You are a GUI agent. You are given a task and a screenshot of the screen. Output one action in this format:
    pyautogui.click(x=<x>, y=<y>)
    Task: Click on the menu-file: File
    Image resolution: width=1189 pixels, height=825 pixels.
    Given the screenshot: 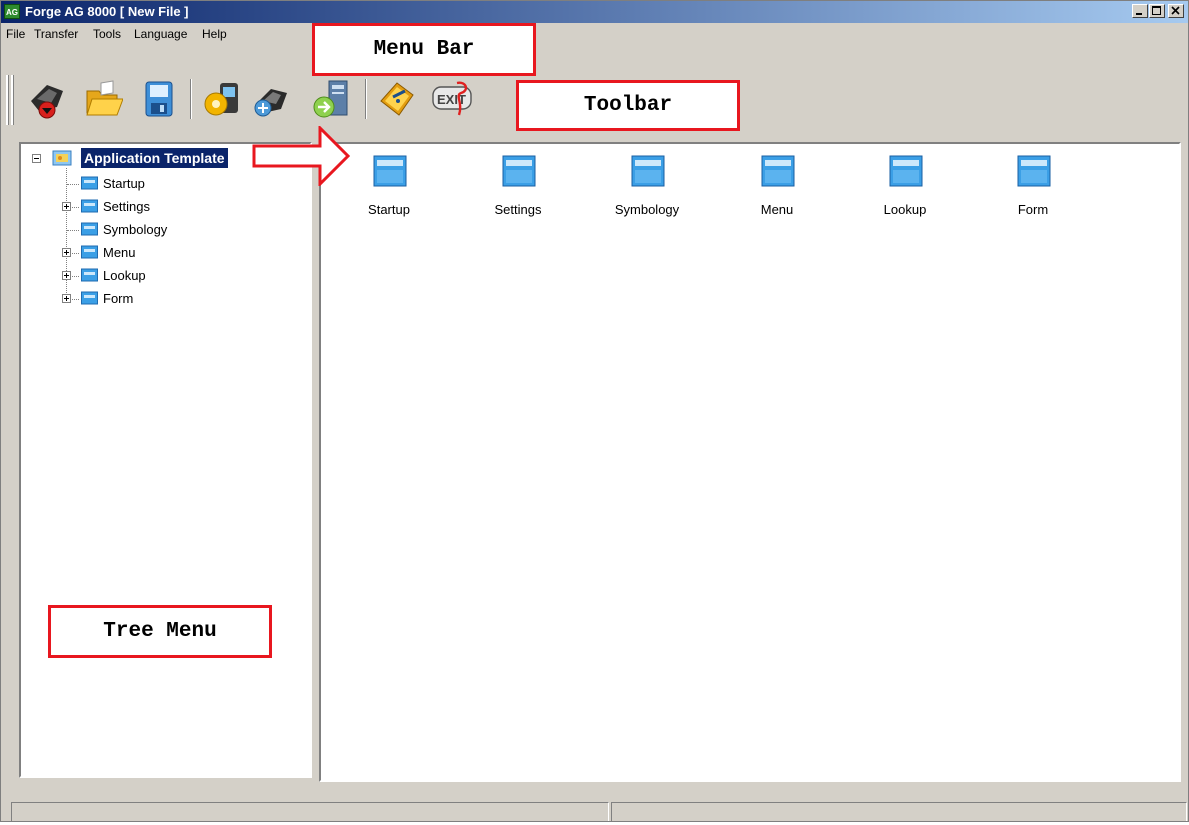 What is the action you would take?
    pyautogui.click(x=15, y=34)
    